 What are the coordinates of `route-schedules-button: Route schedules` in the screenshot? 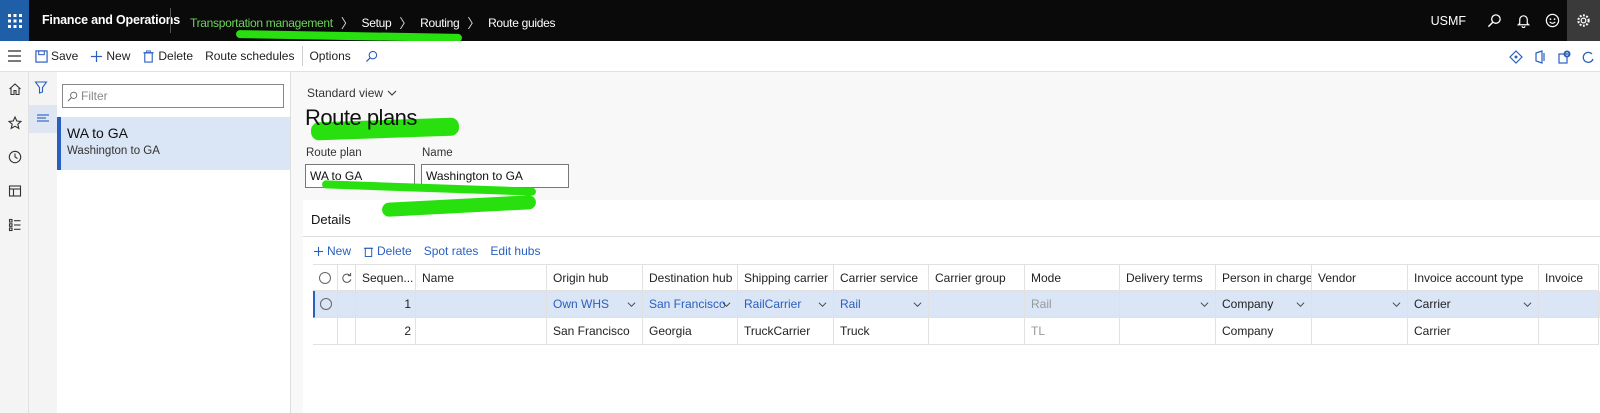 It's located at (249, 56).